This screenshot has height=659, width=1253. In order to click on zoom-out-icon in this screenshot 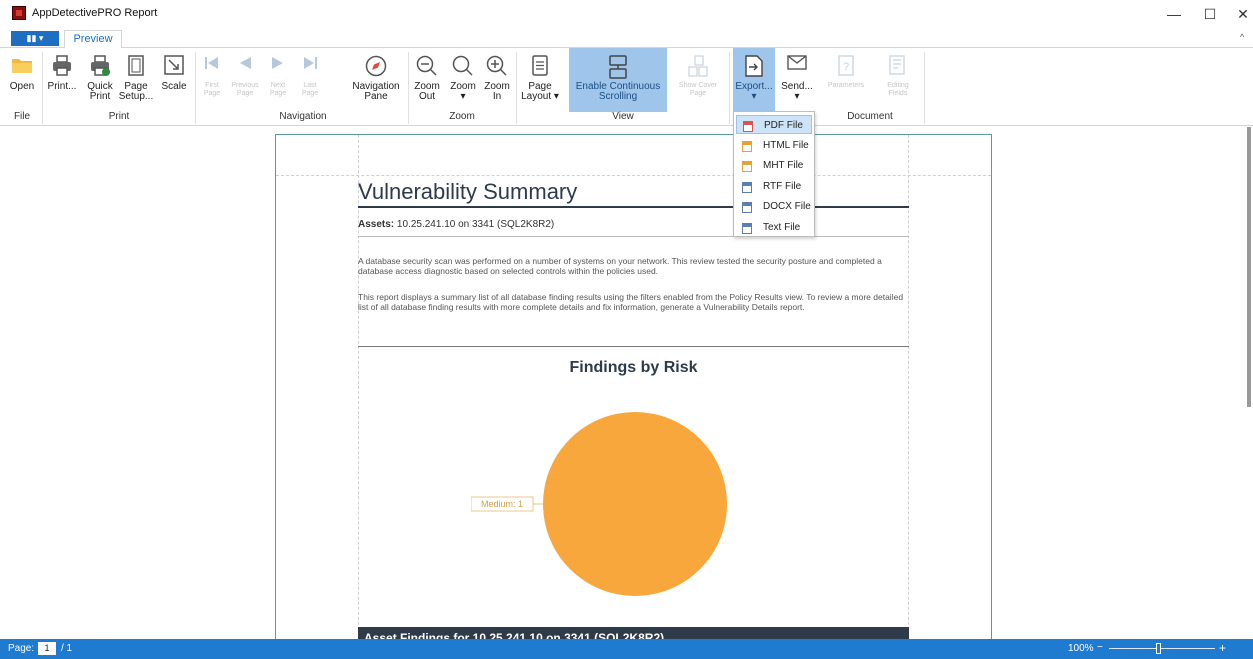, I will do `click(426, 65)`.